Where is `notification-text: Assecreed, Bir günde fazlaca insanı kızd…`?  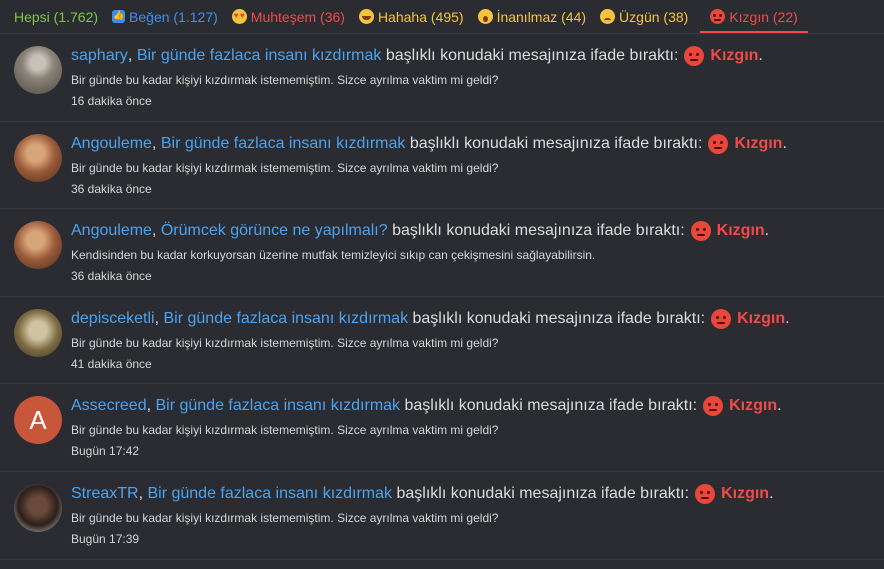
notification-text: Assecreed, Bir günde fazlaca insanı kızd… is located at coordinates (426, 406).